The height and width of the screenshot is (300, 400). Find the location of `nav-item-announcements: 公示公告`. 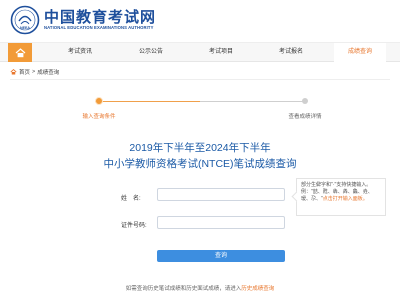

nav-item-announcements: 公示公告 is located at coordinates (151, 52).